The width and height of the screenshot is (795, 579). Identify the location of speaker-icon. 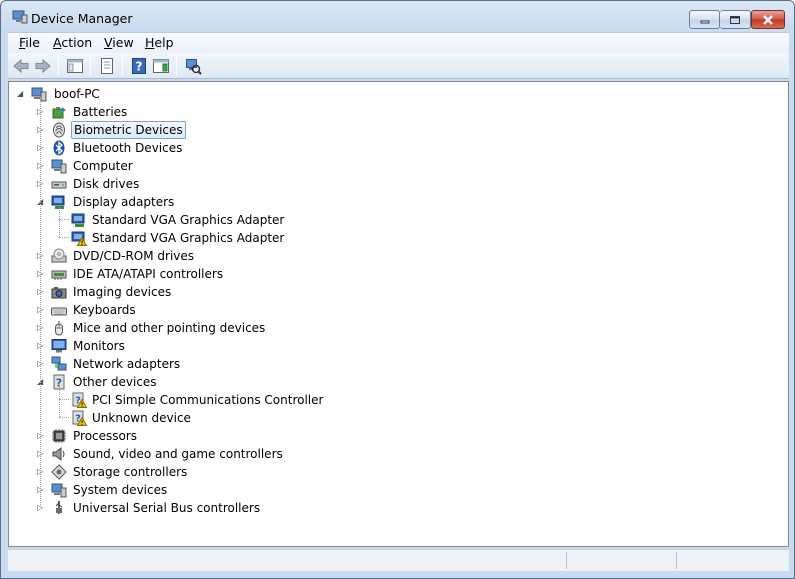
(58, 454).